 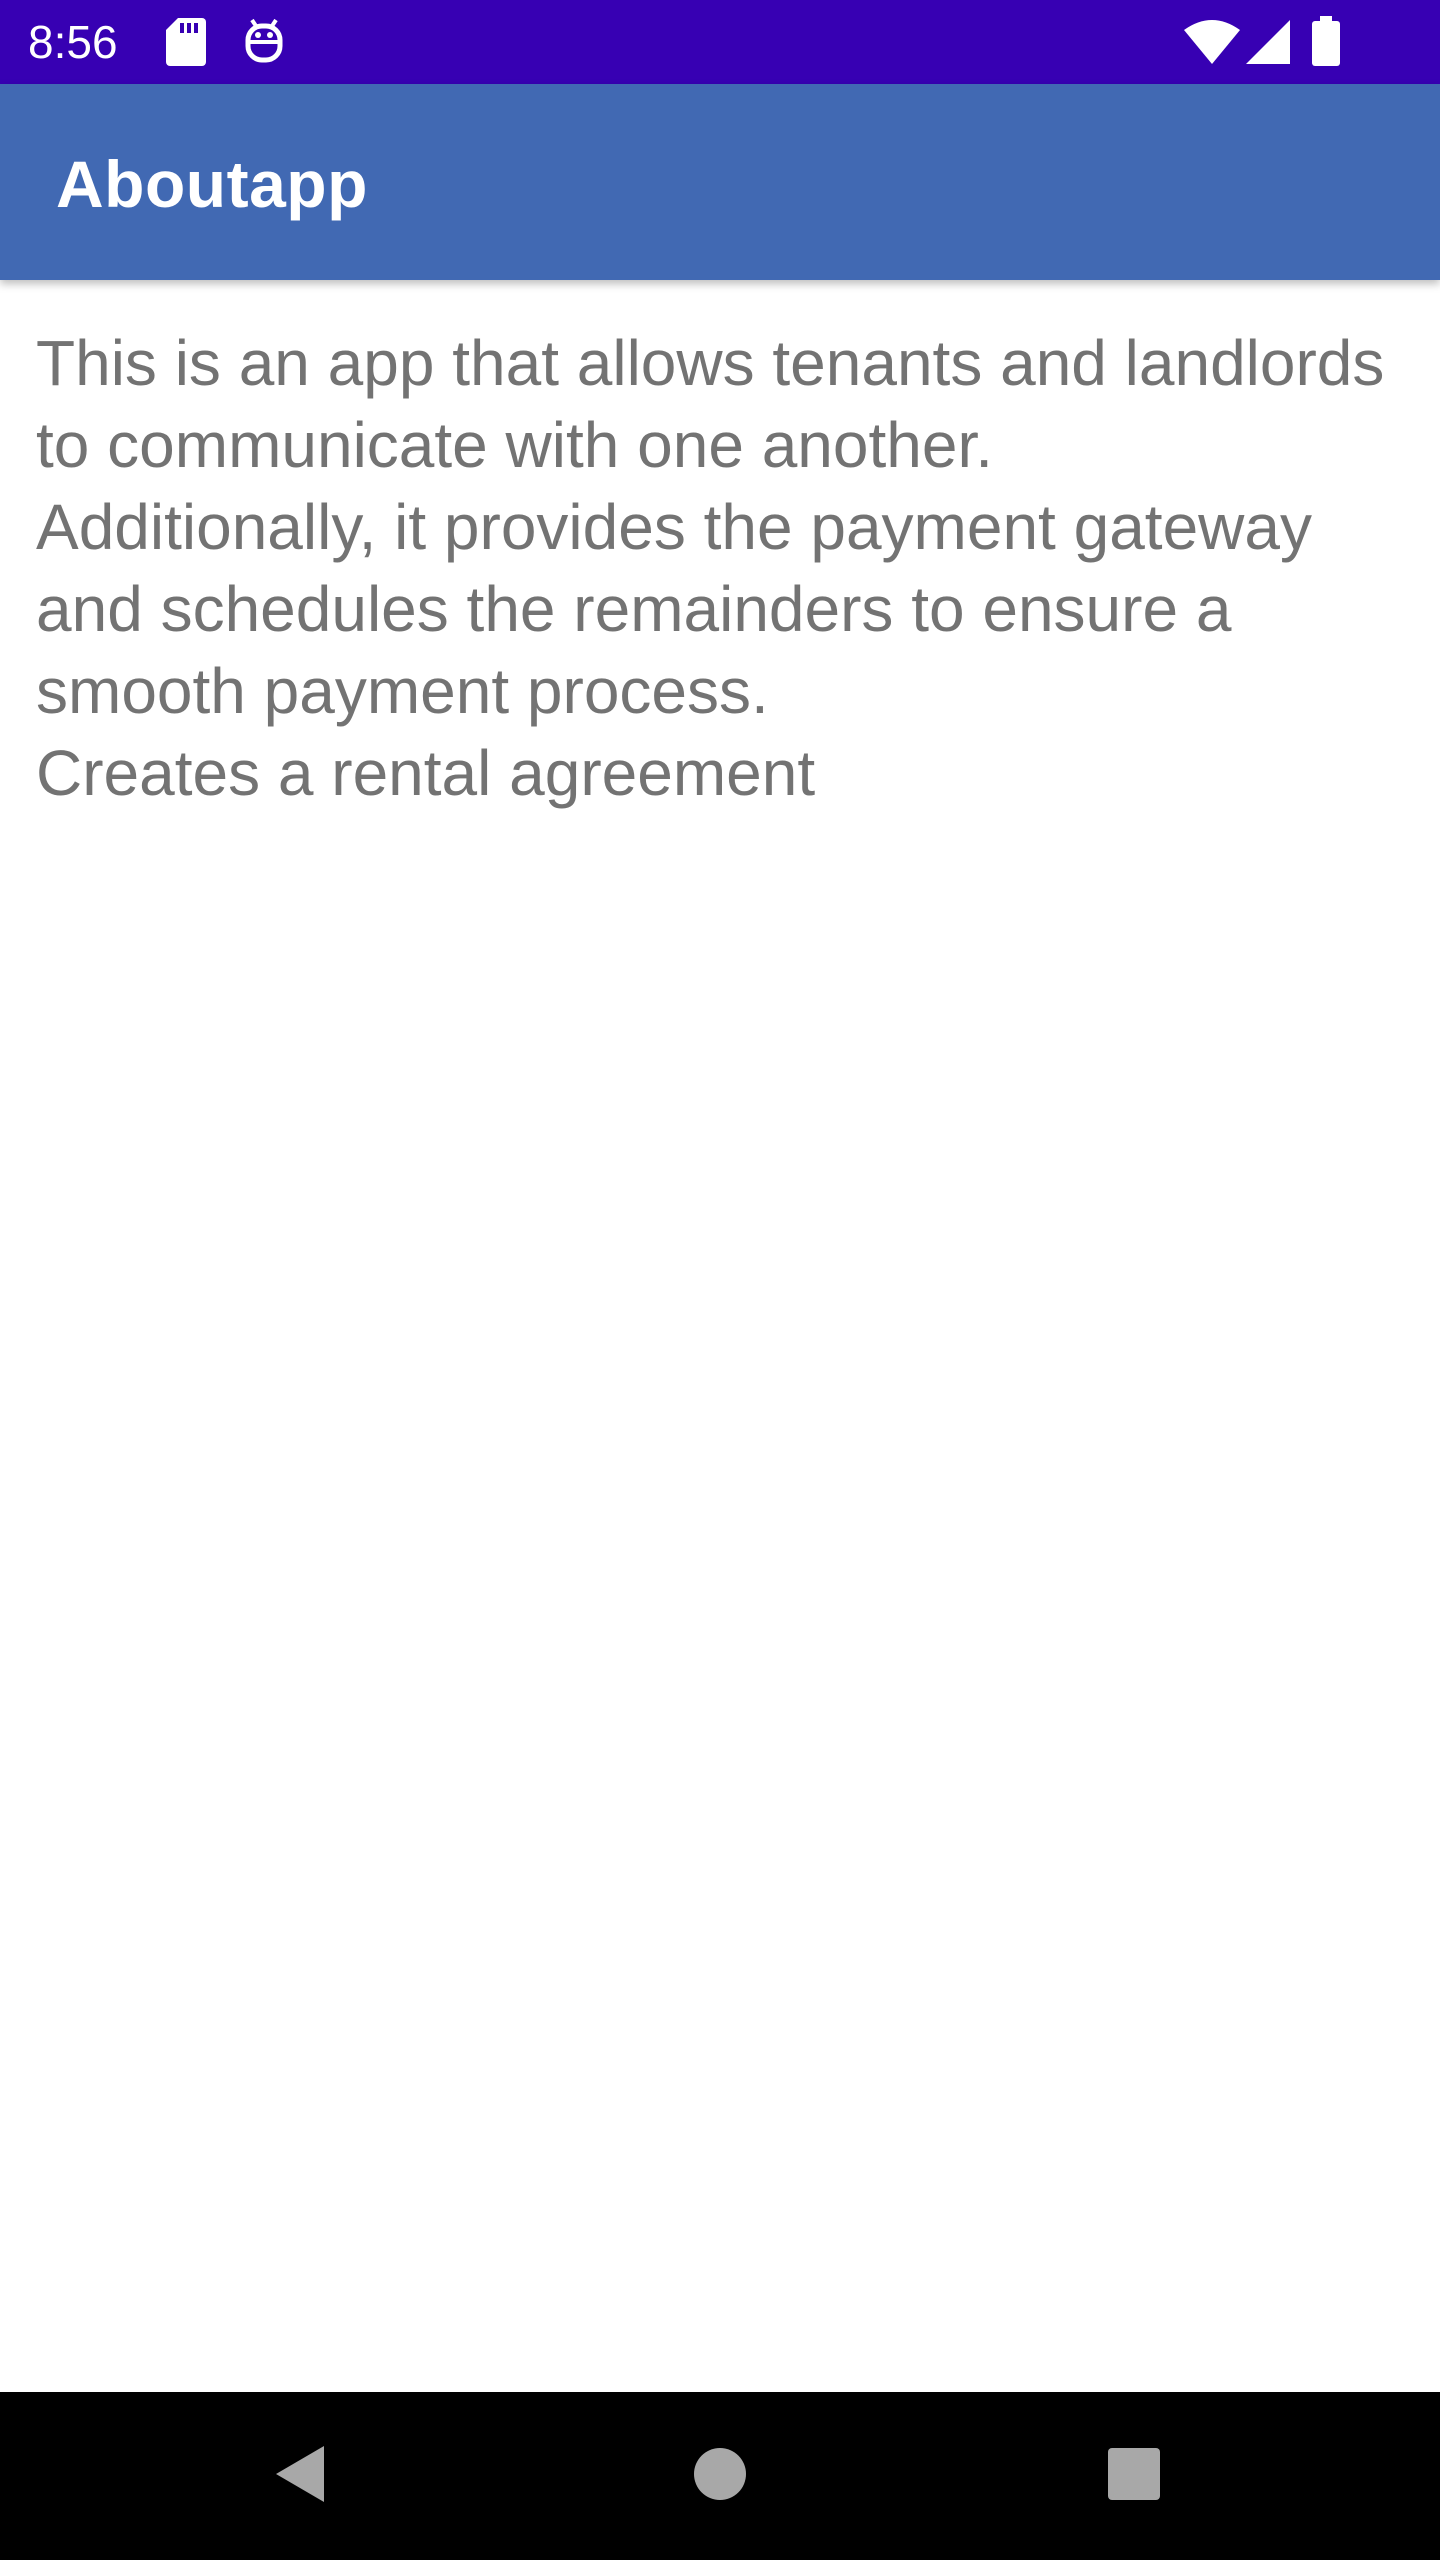 I want to click on nav-bar, so click(x=720, y=2476).